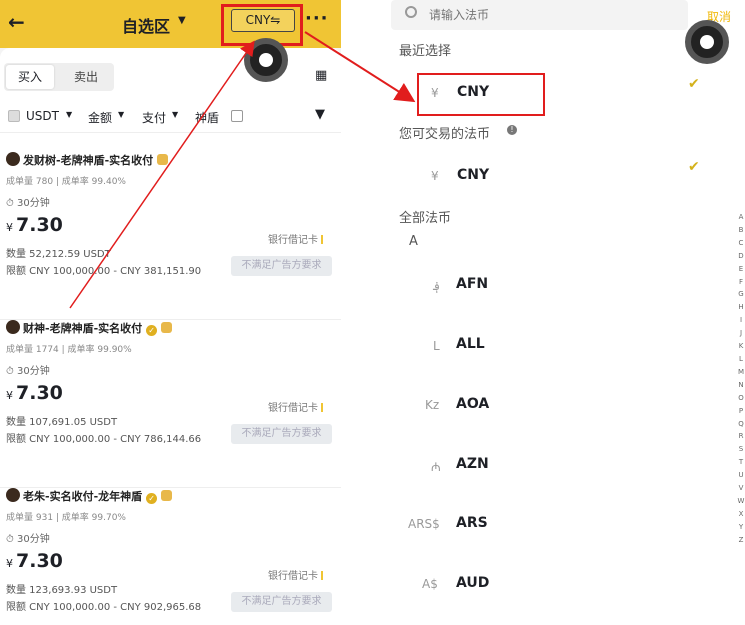 This screenshot has width=745, height=625. I want to click on currency-option-afn: AFN, so click(472, 284).